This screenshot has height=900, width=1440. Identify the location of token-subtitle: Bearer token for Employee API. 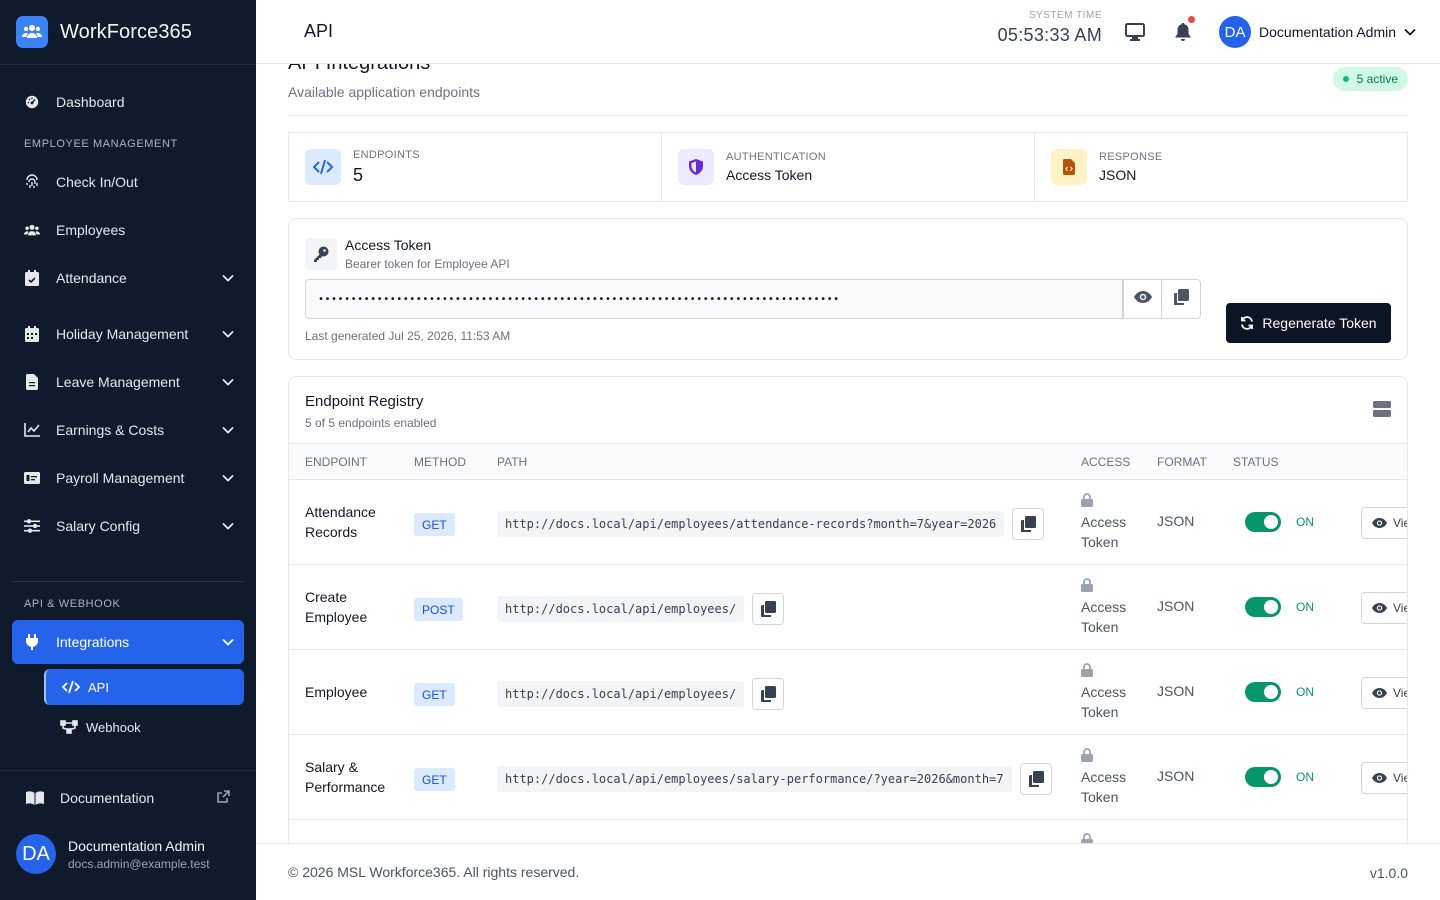
(427, 264).